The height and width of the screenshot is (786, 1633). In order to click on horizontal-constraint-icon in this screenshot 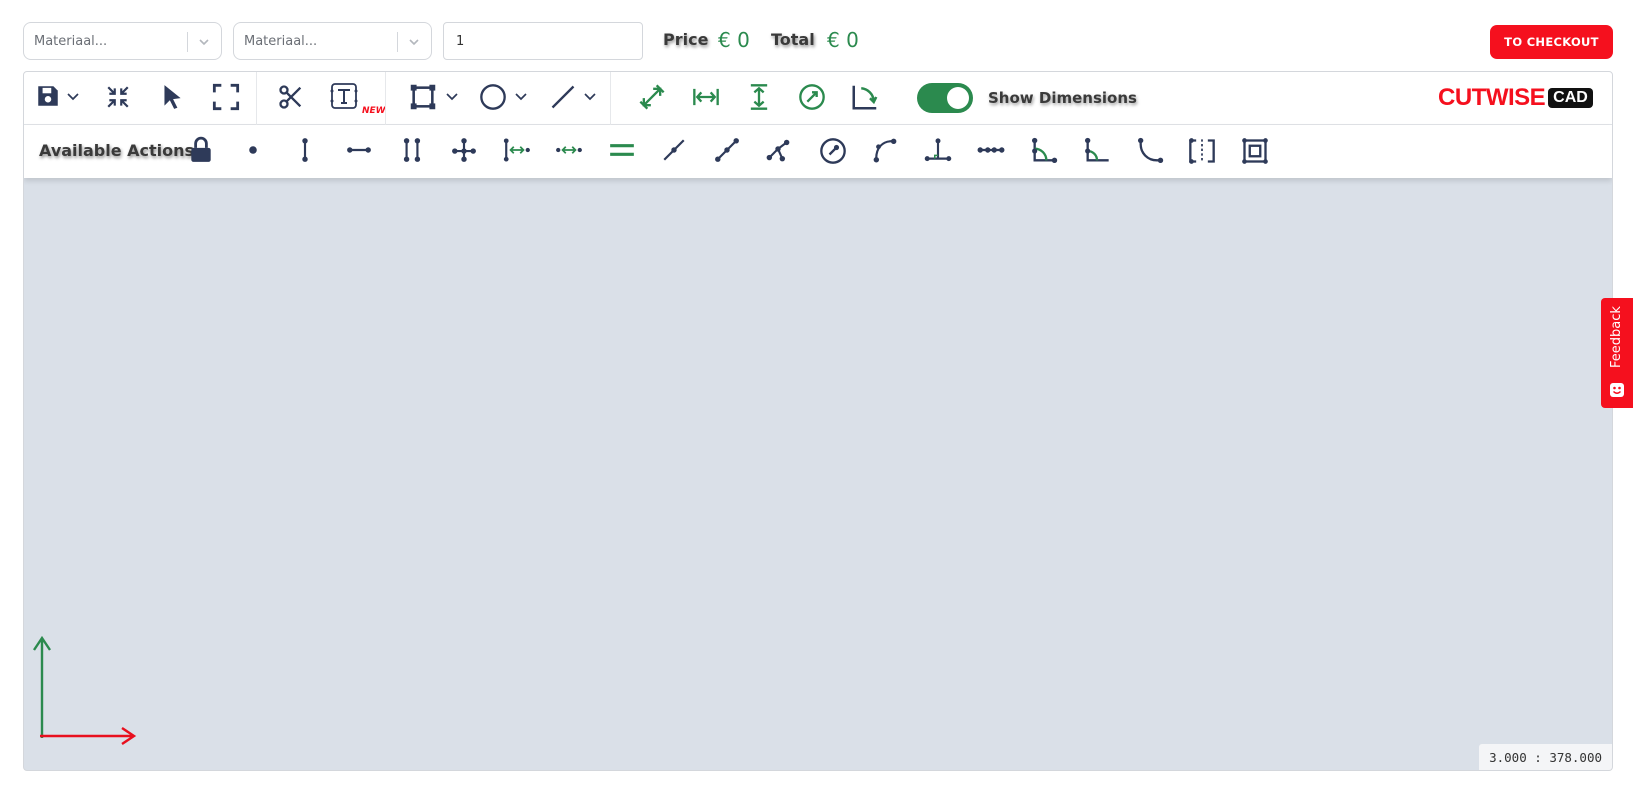, I will do `click(359, 150)`.